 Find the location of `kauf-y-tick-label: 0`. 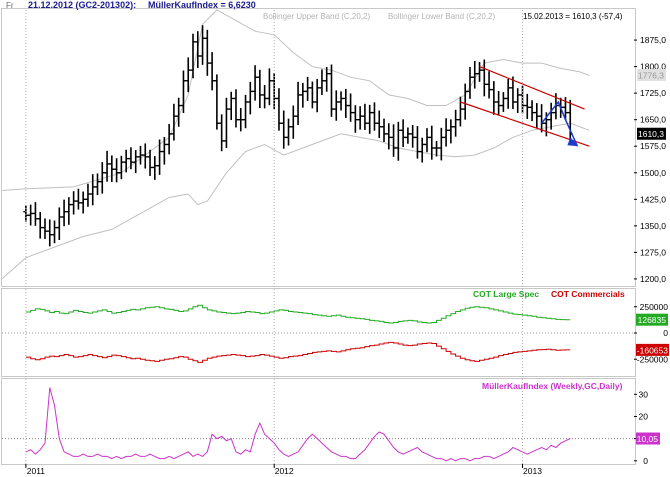

kauf-y-tick-label: 0 is located at coordinates (645, 461).